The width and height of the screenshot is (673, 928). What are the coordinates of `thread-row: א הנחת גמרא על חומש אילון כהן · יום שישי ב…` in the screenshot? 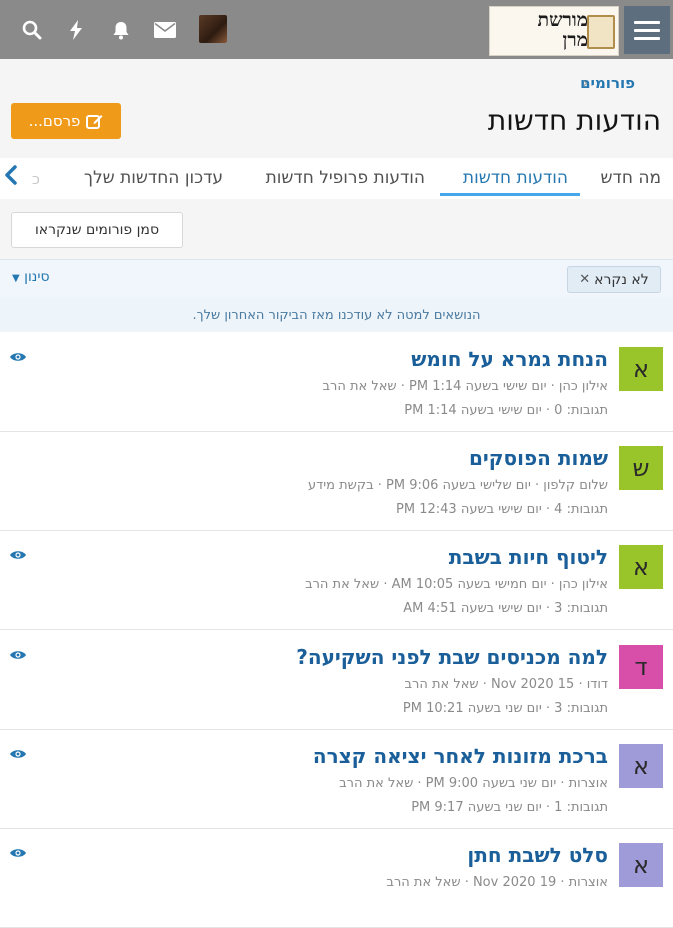 It's located at (336, 382).